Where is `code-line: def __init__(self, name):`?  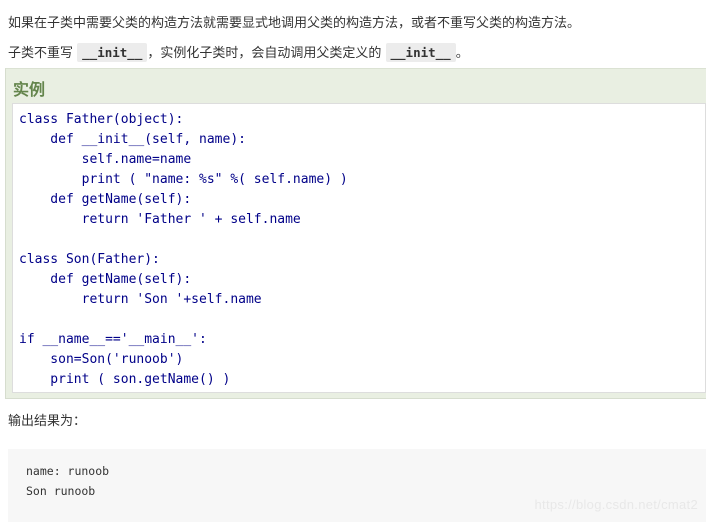 code-line: def __init__(self, name): is located at coordinates (132, 139).